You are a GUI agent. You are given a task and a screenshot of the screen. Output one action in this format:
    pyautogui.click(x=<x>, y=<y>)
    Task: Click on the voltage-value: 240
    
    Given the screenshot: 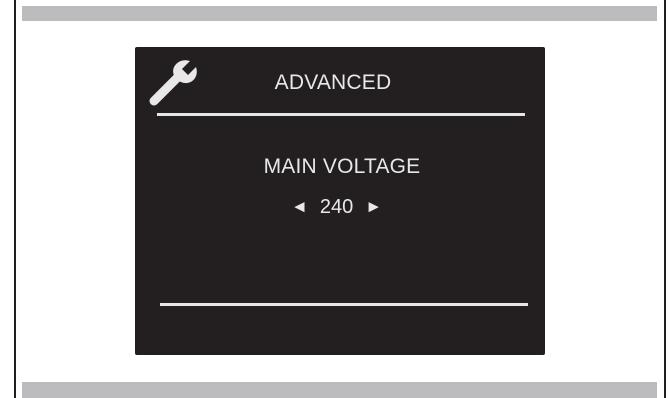 What is the action you would take?
    pyautogui.click(x=336, y=207)
    